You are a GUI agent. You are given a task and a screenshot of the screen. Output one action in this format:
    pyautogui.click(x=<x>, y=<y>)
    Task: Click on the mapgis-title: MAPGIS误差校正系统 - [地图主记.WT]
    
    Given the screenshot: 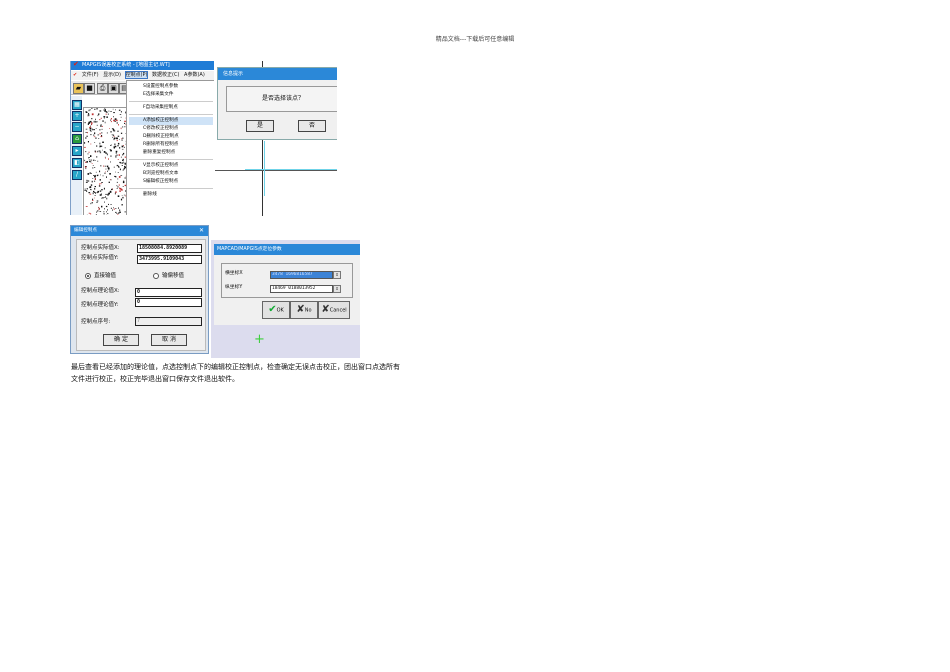 What is the action you would take?
    pyautogui.click(x=126, y=65)
    